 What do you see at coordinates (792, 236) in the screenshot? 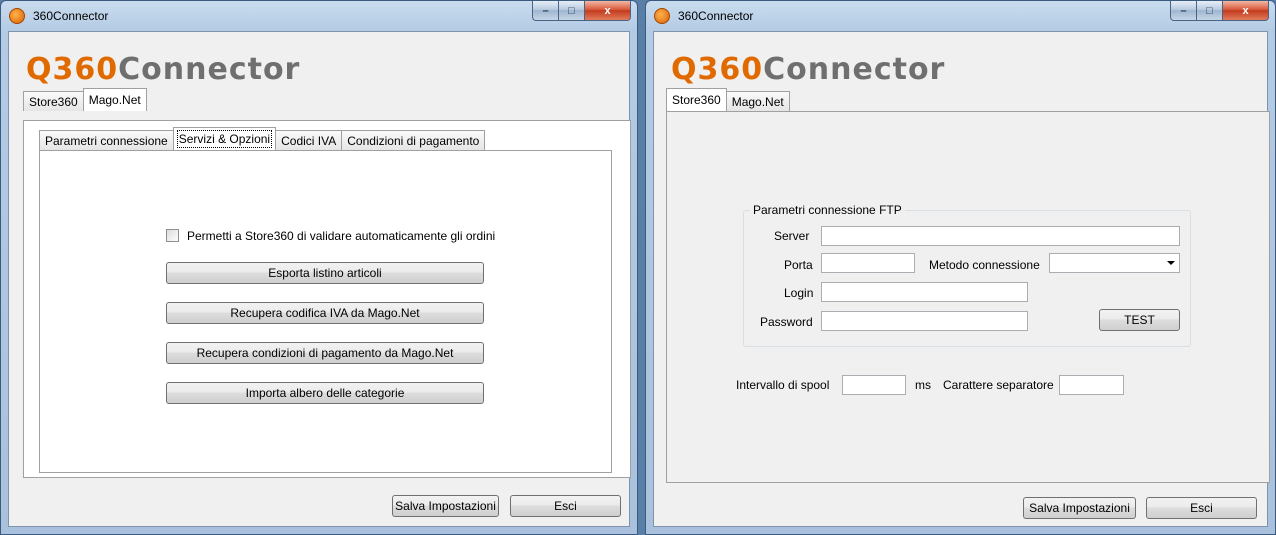
I see `server-label: Server` at bounding box center [792, 236].